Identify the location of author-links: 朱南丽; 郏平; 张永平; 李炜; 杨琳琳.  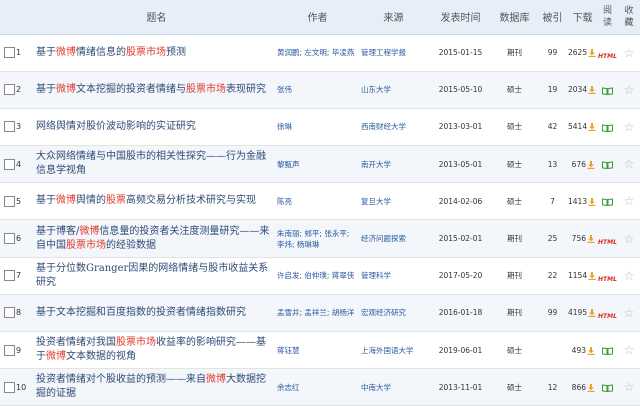
(317, 238).